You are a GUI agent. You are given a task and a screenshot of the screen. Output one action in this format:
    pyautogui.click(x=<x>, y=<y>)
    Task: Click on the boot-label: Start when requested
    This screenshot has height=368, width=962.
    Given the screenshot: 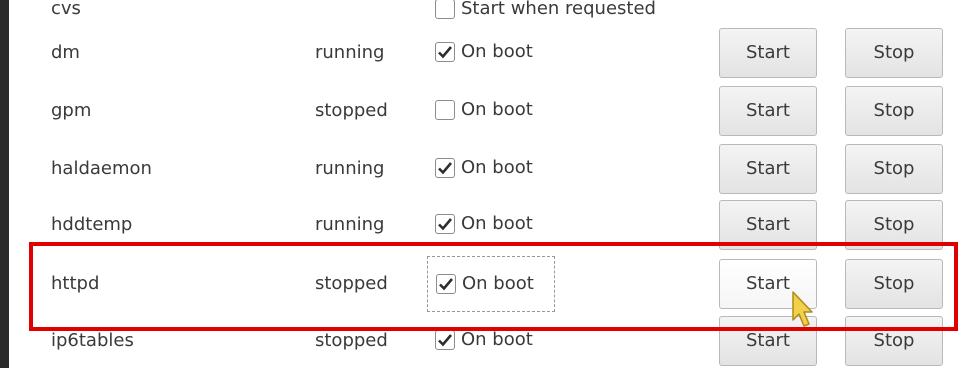 What is the action you would take?
    pyautogui.click(x=558, y=9)
    